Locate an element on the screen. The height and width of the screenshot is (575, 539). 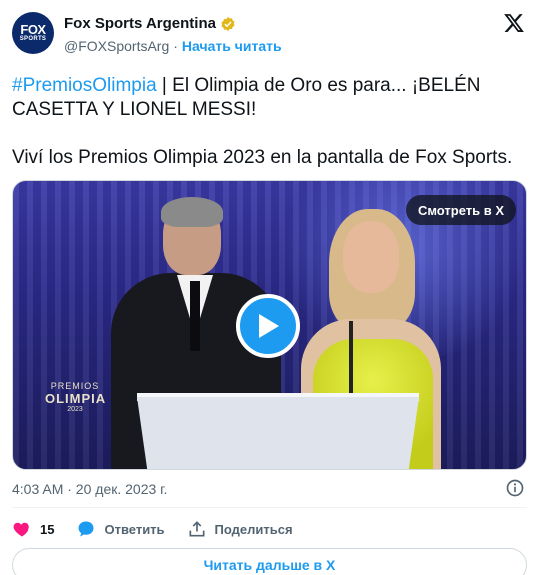
presenter-woman-head is located at coordinates (371, 257).